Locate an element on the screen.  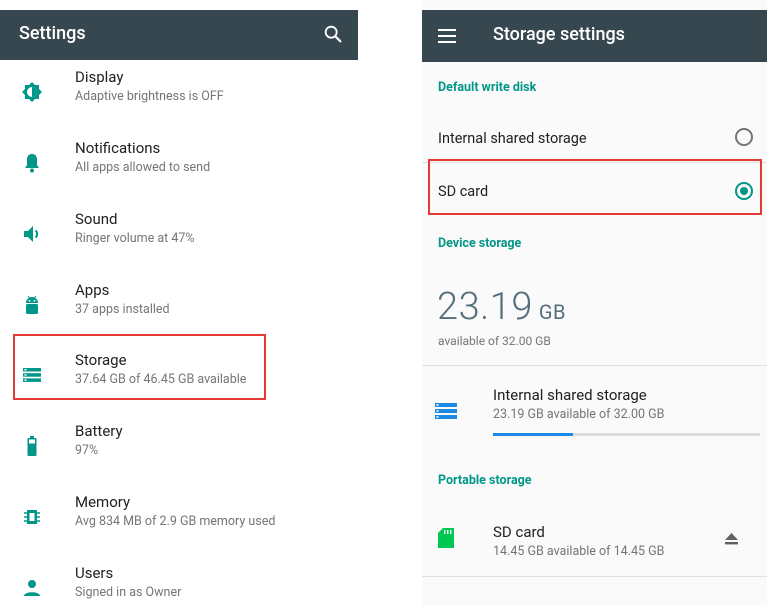
item-title: Sound is located at coordinates (96, 219).